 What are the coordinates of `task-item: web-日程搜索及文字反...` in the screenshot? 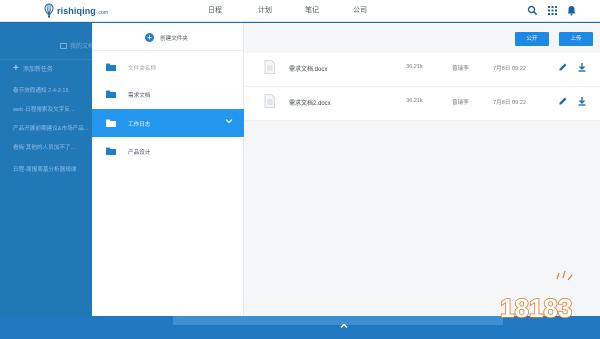 It's located at (52, 109).